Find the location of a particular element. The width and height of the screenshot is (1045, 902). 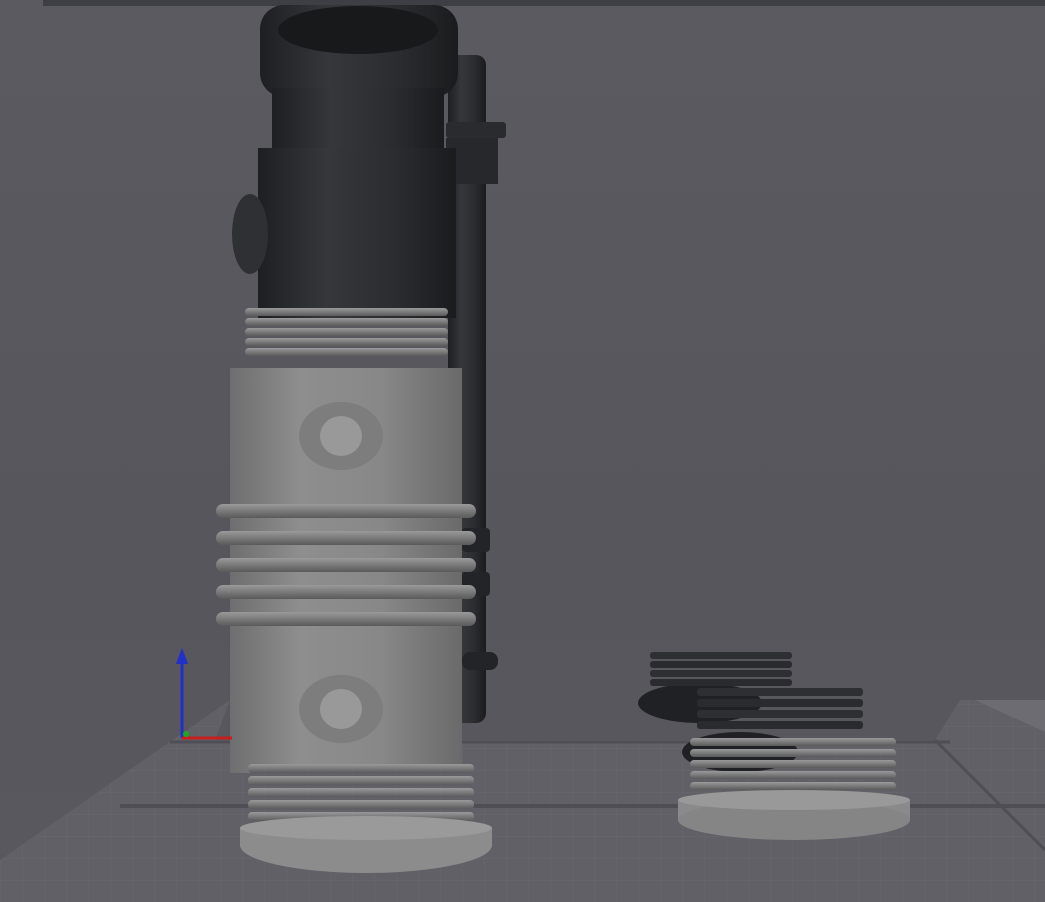

dark-tube is located at coordinates (345, 161).